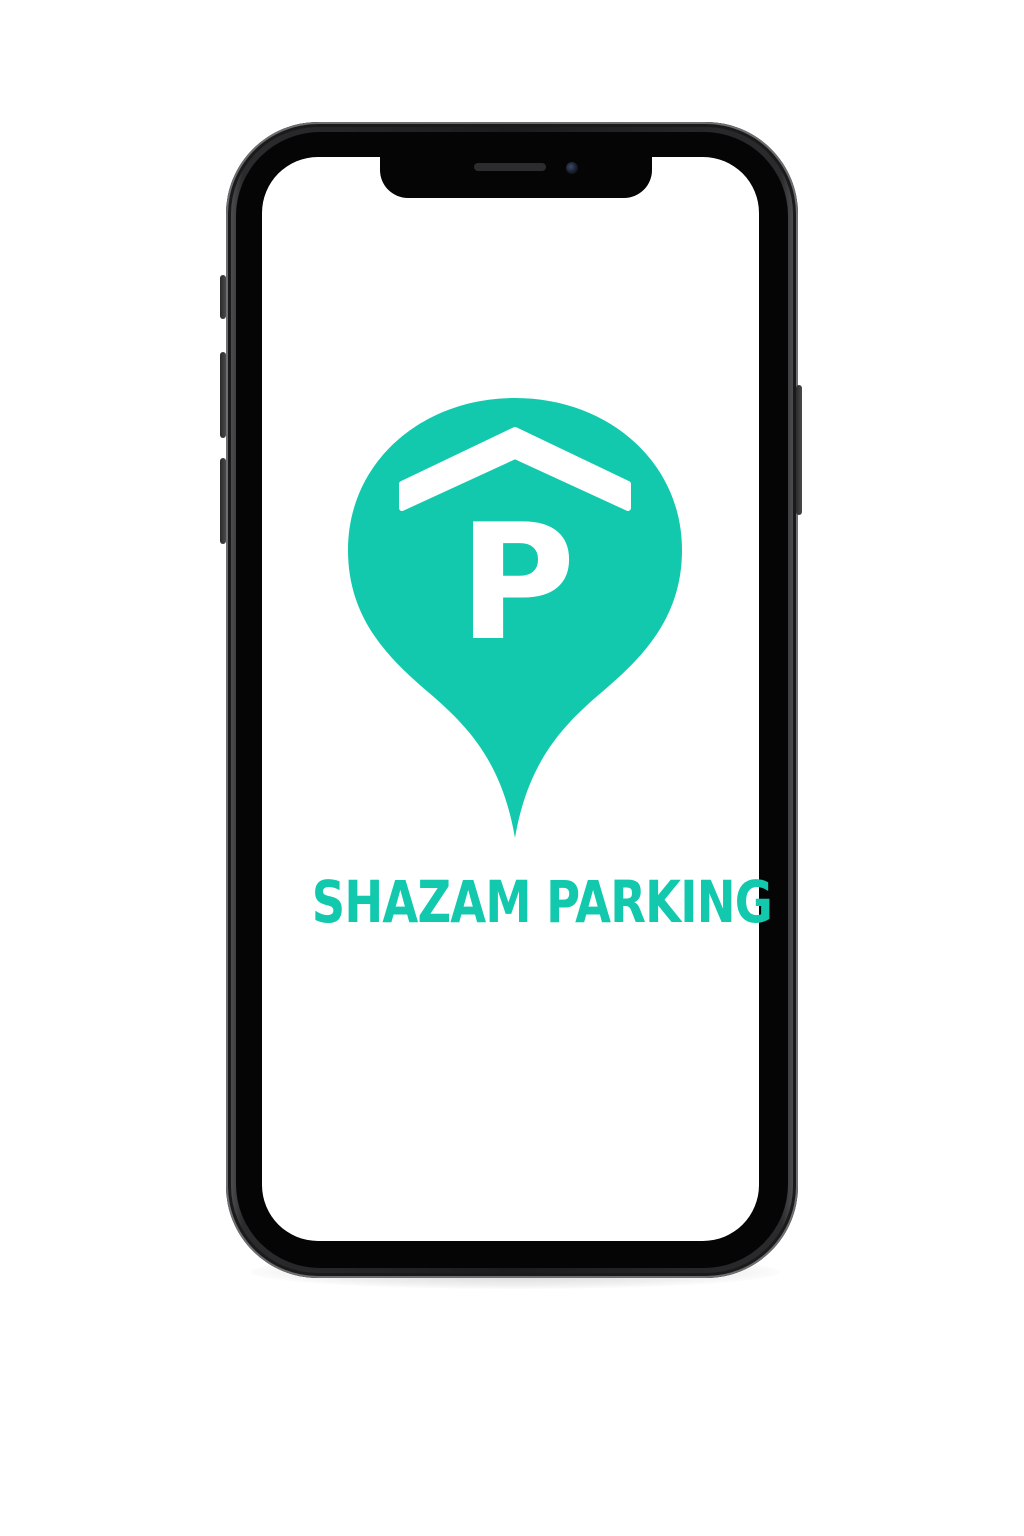  Describe the element at coordinates (542, 902) in the screenshot. I see `brand-name: SHAZAM PARKING` at that location.